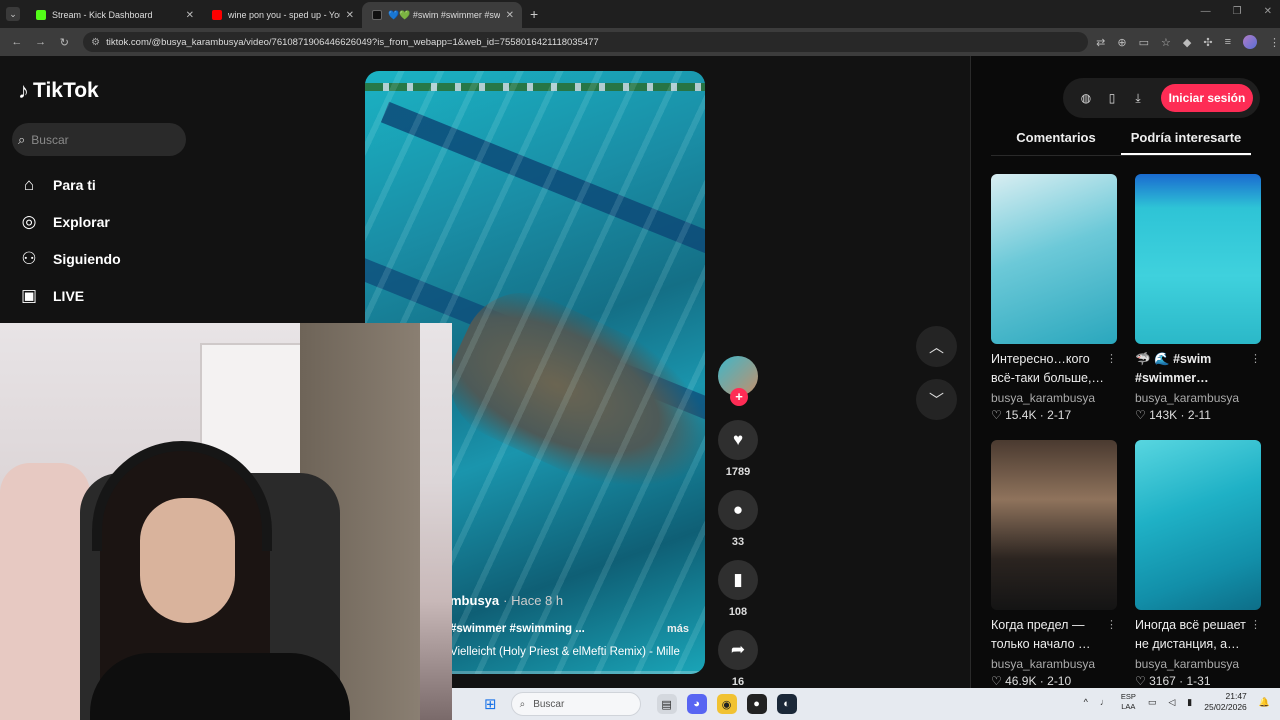  What do you see at coordinates (738, 612) in the screenshot?
I see `save-count: 108` at bounding box center [738, 612].